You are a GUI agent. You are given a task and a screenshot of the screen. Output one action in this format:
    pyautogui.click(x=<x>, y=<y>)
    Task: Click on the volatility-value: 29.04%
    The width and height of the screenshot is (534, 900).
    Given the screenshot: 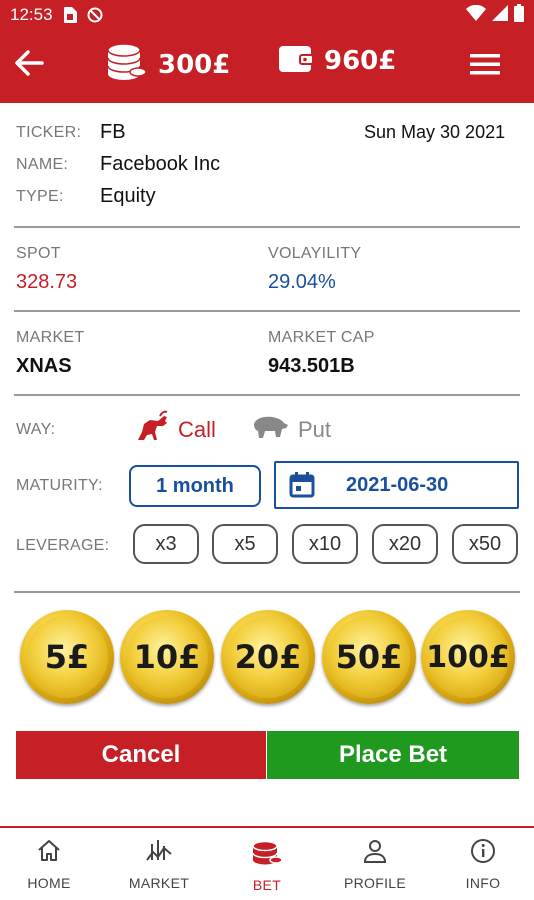 What is the action you would take?
    pyautogui.click(x=302, y=282)
    